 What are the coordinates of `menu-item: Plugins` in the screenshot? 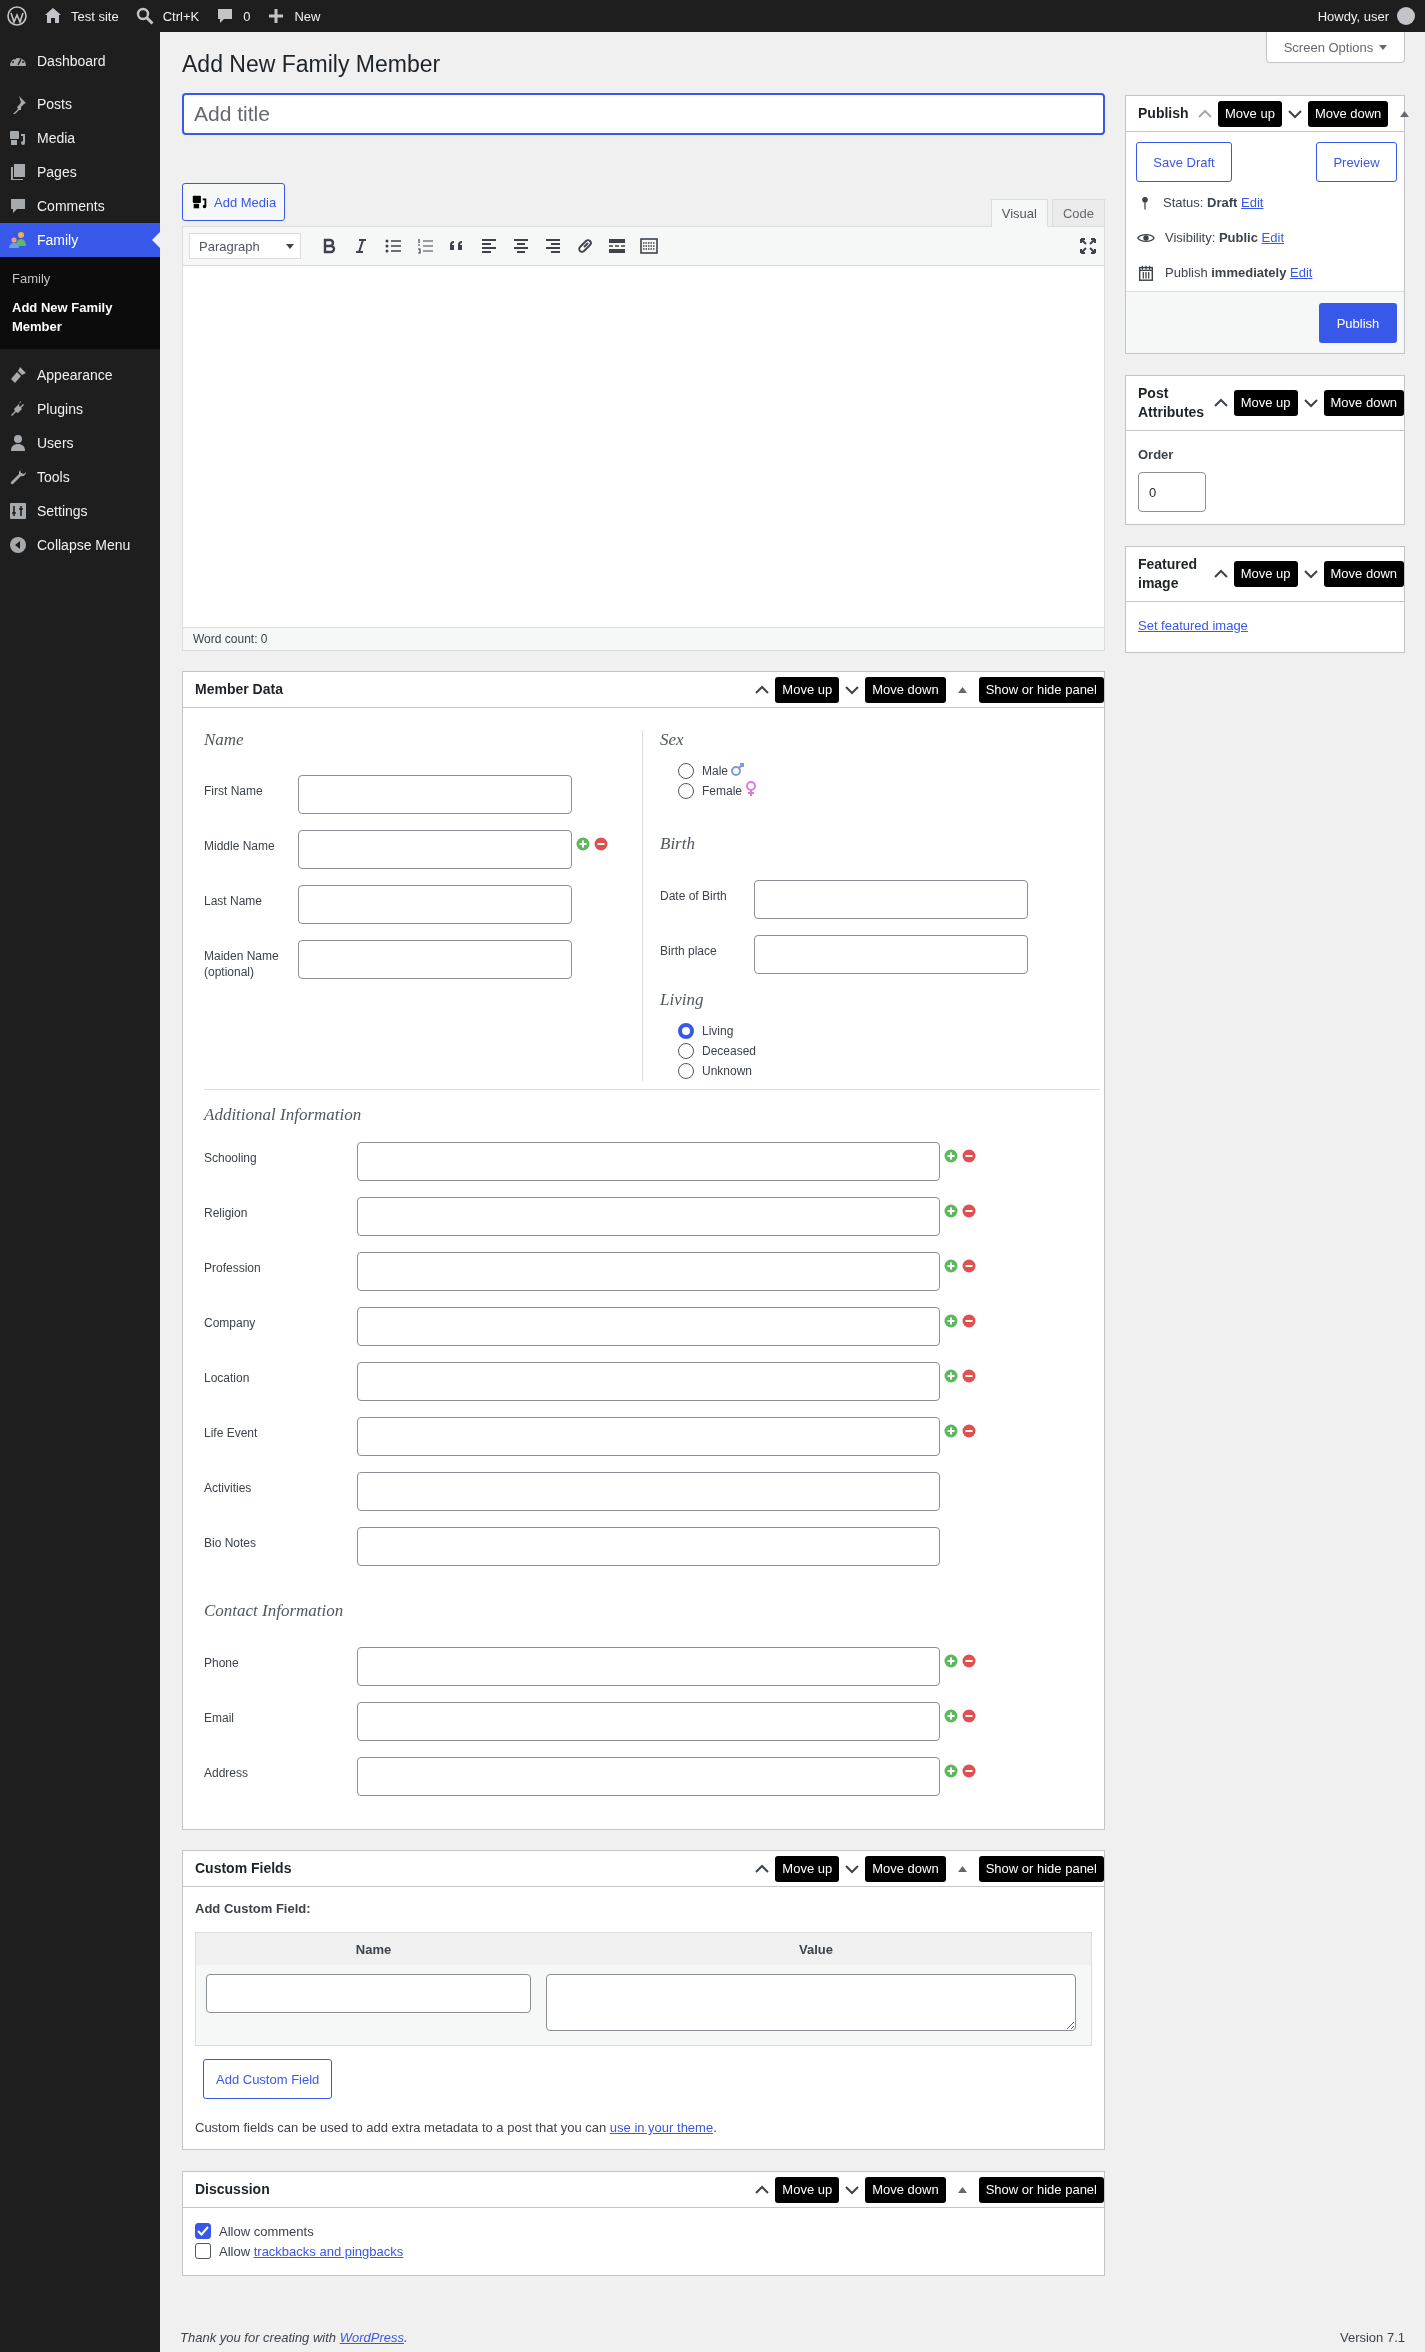 It's located at (80, 409).